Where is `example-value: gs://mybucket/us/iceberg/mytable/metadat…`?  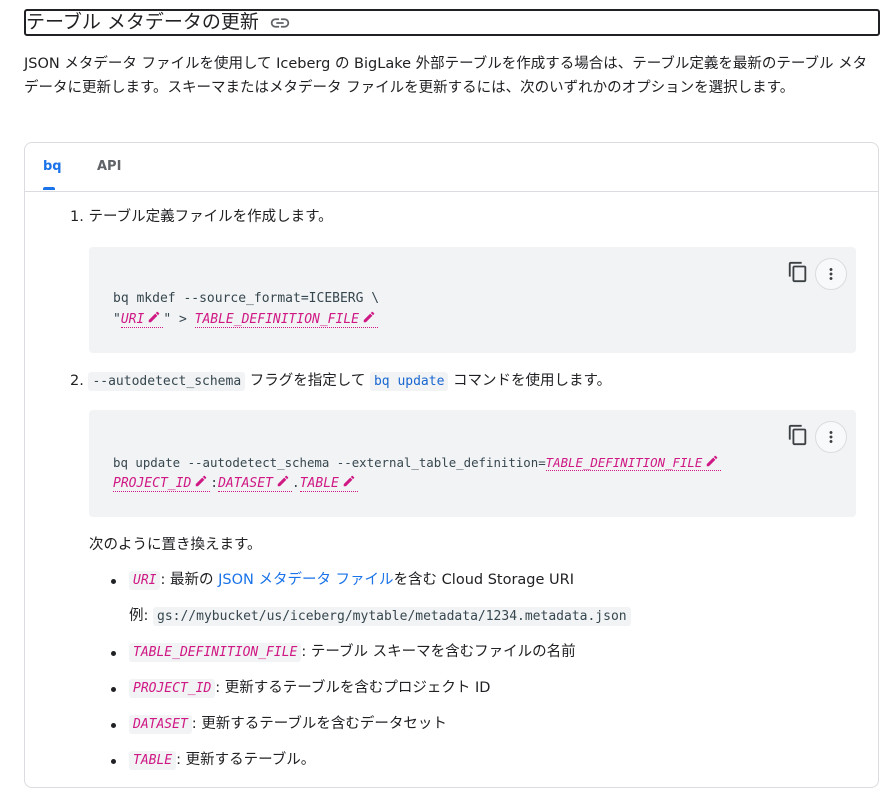
example-value: gs://mybucket/us/iceberg/mytable/metadat… is located at coordinates (392, 616).